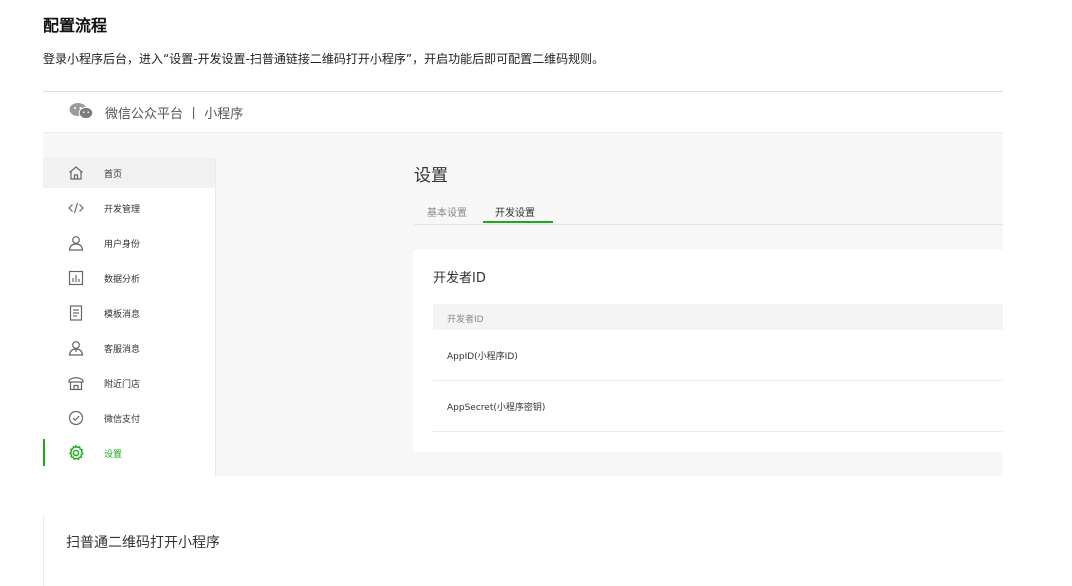 The width and height of the screenshot is (1072, 586). What do you see at coordinates (113, 175) in the screenshot?
I see `sidebar-item-label: 首页` at bounding box center [113, 175].